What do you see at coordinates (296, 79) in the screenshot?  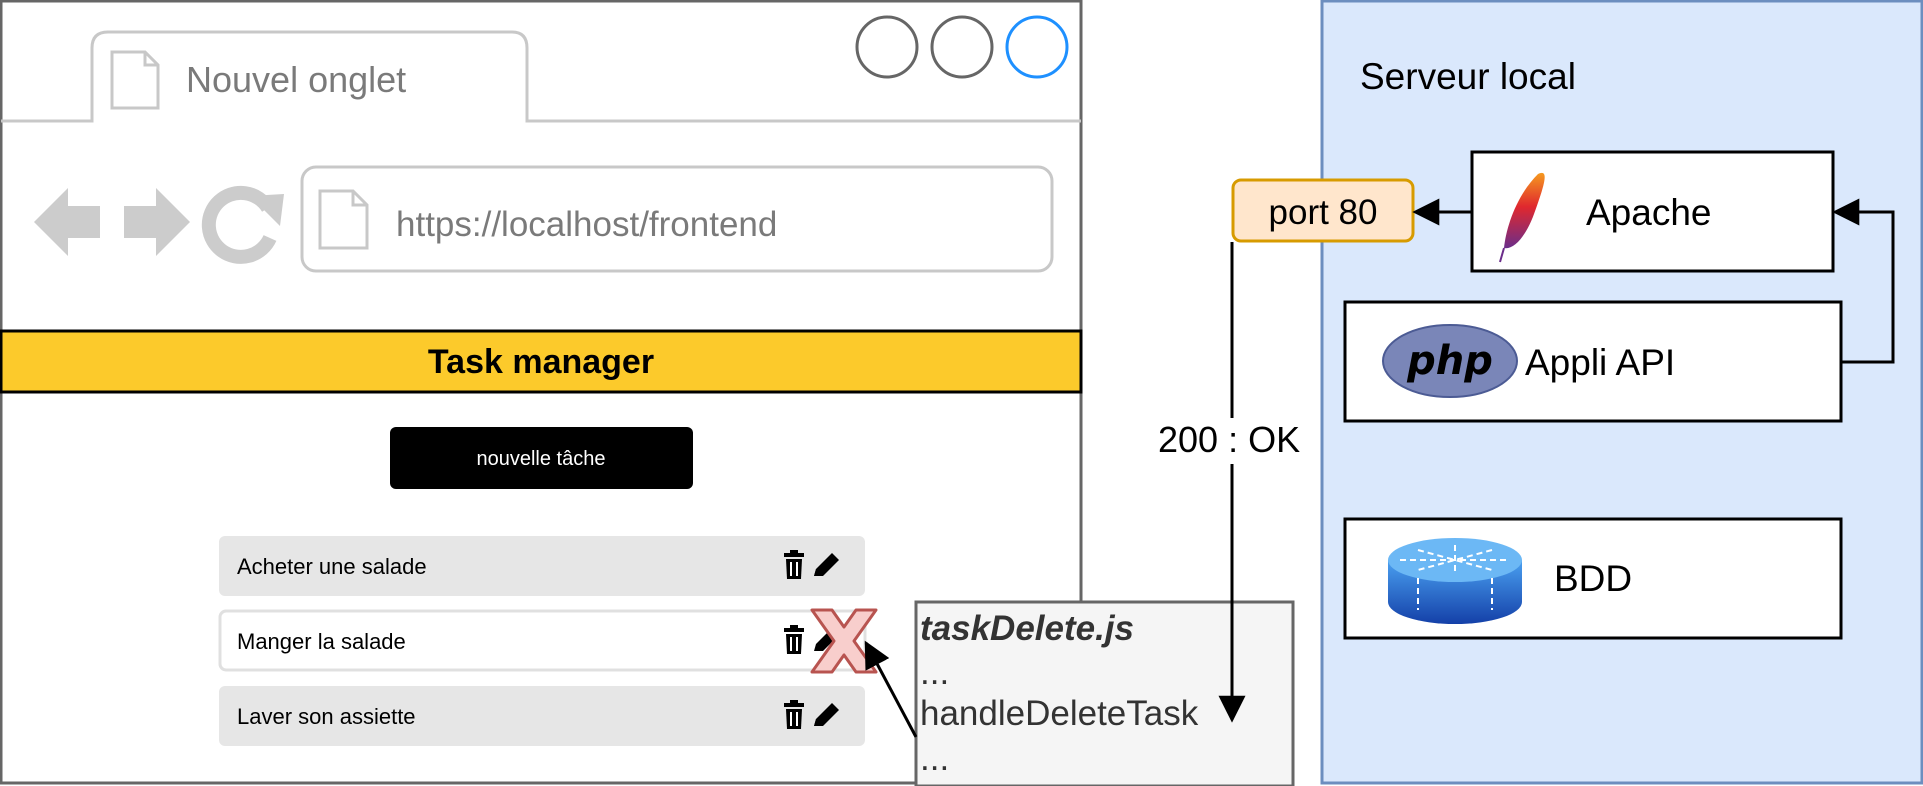 I see `tab-title: Nouvel onglet` at bounding box center [296, 79].